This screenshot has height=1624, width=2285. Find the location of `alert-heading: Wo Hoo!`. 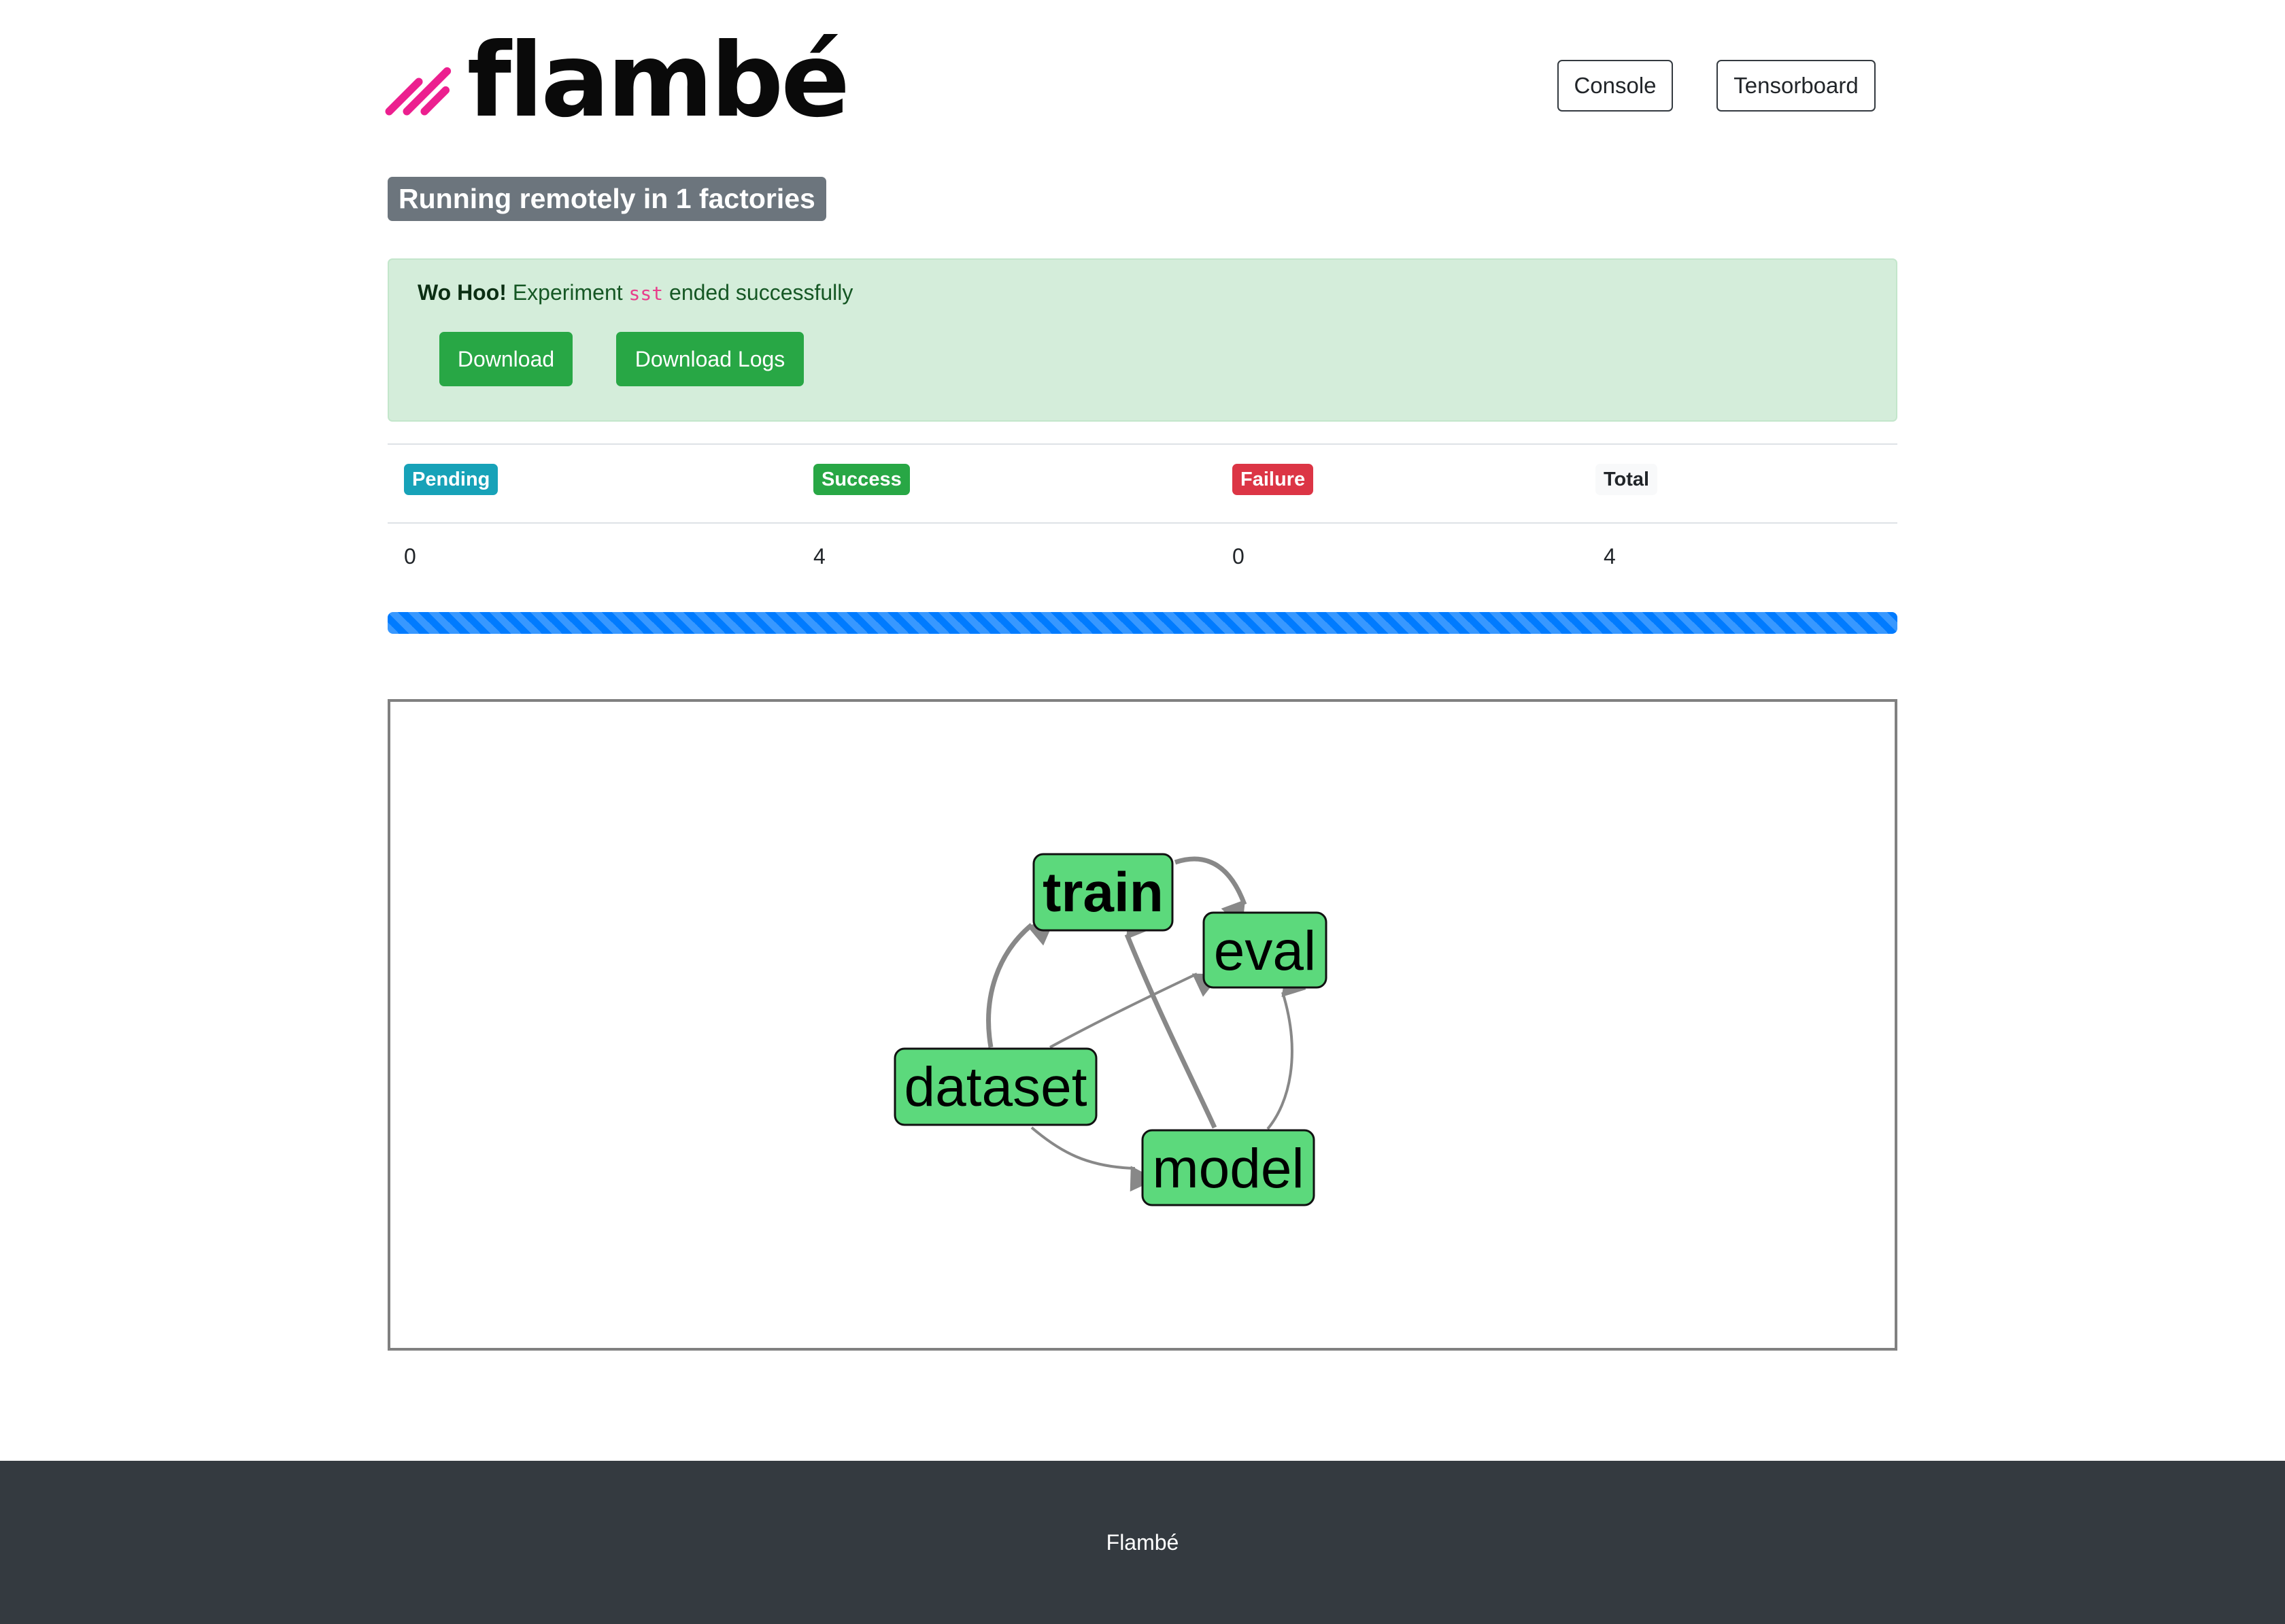

alert-heading: Wo Hoo! is located at coordinates (462, 292).